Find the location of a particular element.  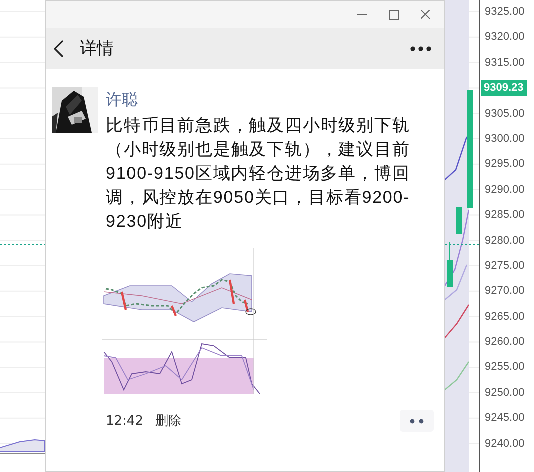

axis-label: 9300.00 is located at coordinates (505, 139).